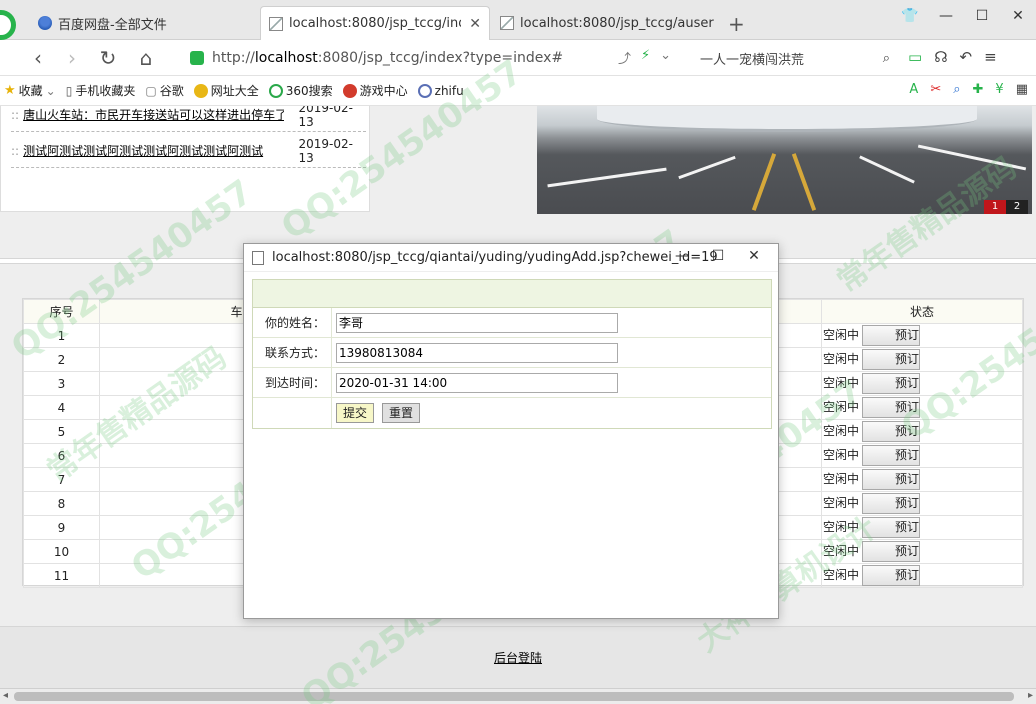 Image resolution: width=1036 pixels, height=704 pixels. I want to click on form-row-phone: 联系方式： 13980813084, so click(512, 353).